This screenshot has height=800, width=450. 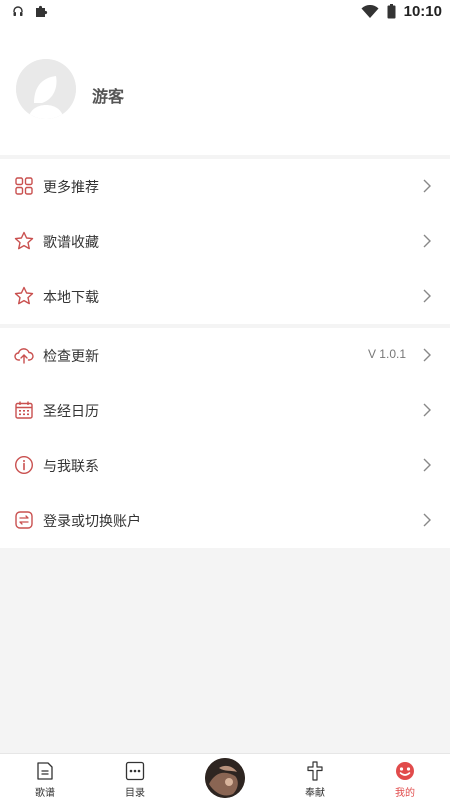 What do you see at coordinates (24, 465) in the screenshot?
I see `info-icon` at bounding box center [24, 465].